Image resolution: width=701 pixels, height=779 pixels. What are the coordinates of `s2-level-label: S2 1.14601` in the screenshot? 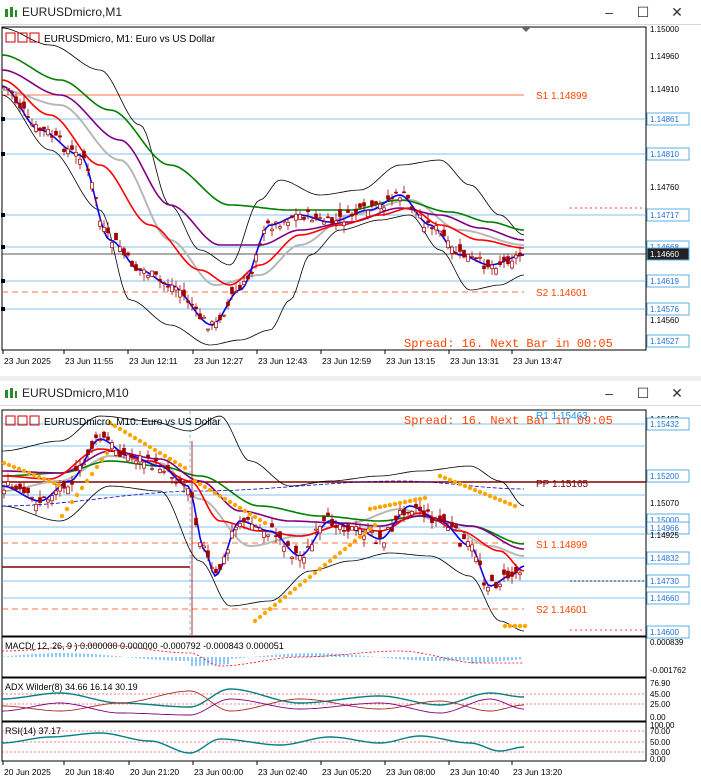 It's located at (562, 610).